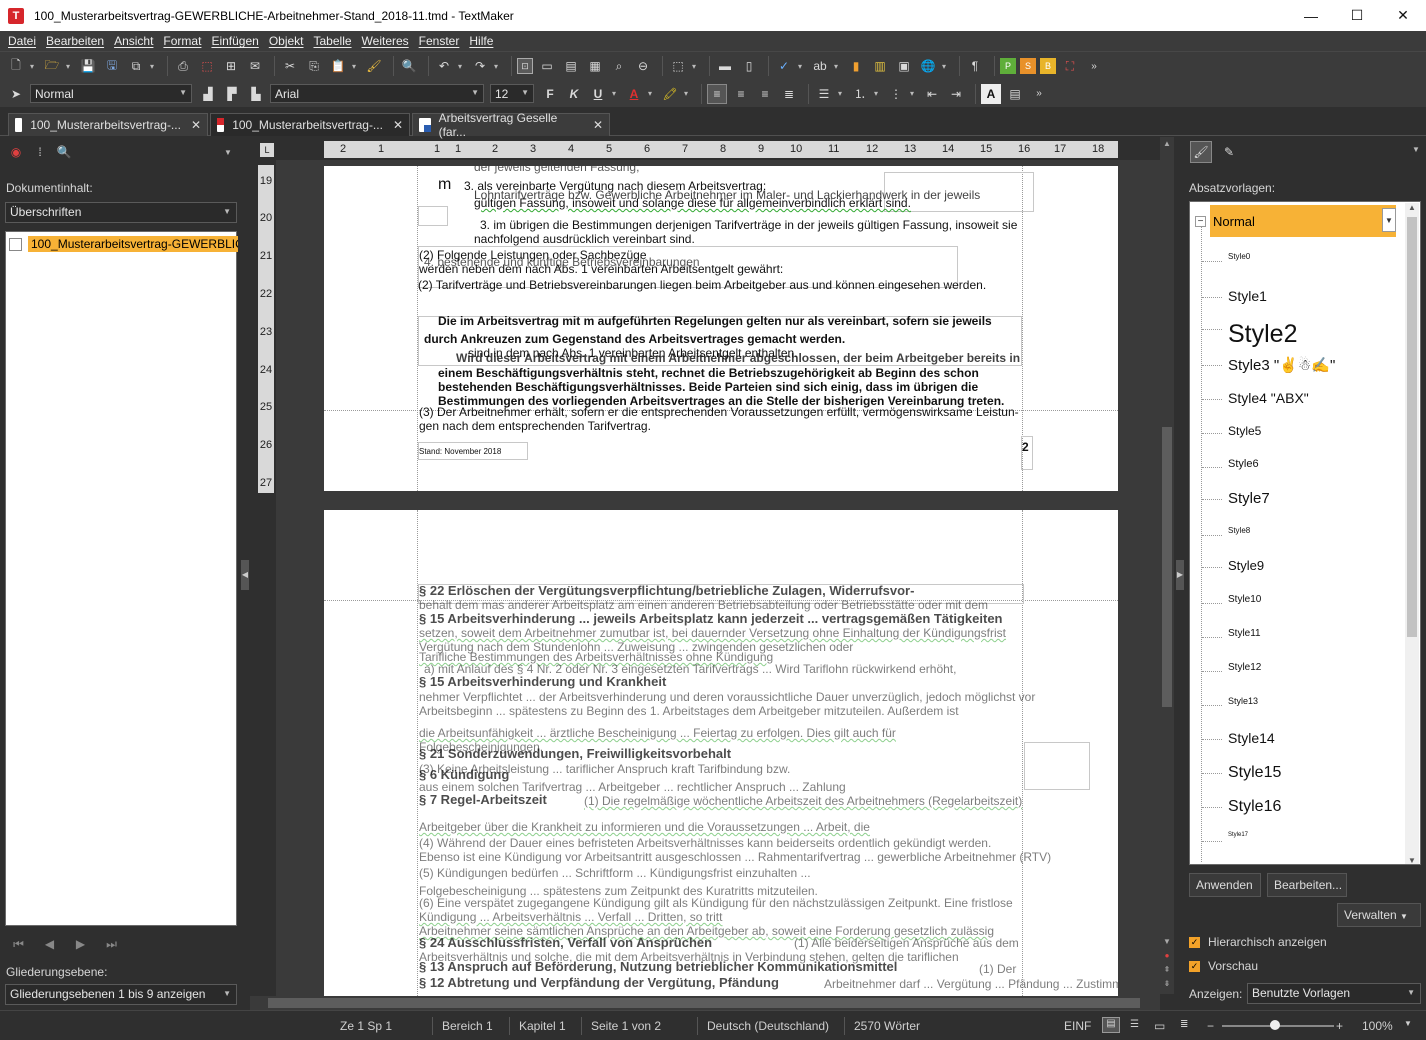 The image size is (1426, 1040). I want to click on first-heading-icon: ⏮, so click(18, 944).